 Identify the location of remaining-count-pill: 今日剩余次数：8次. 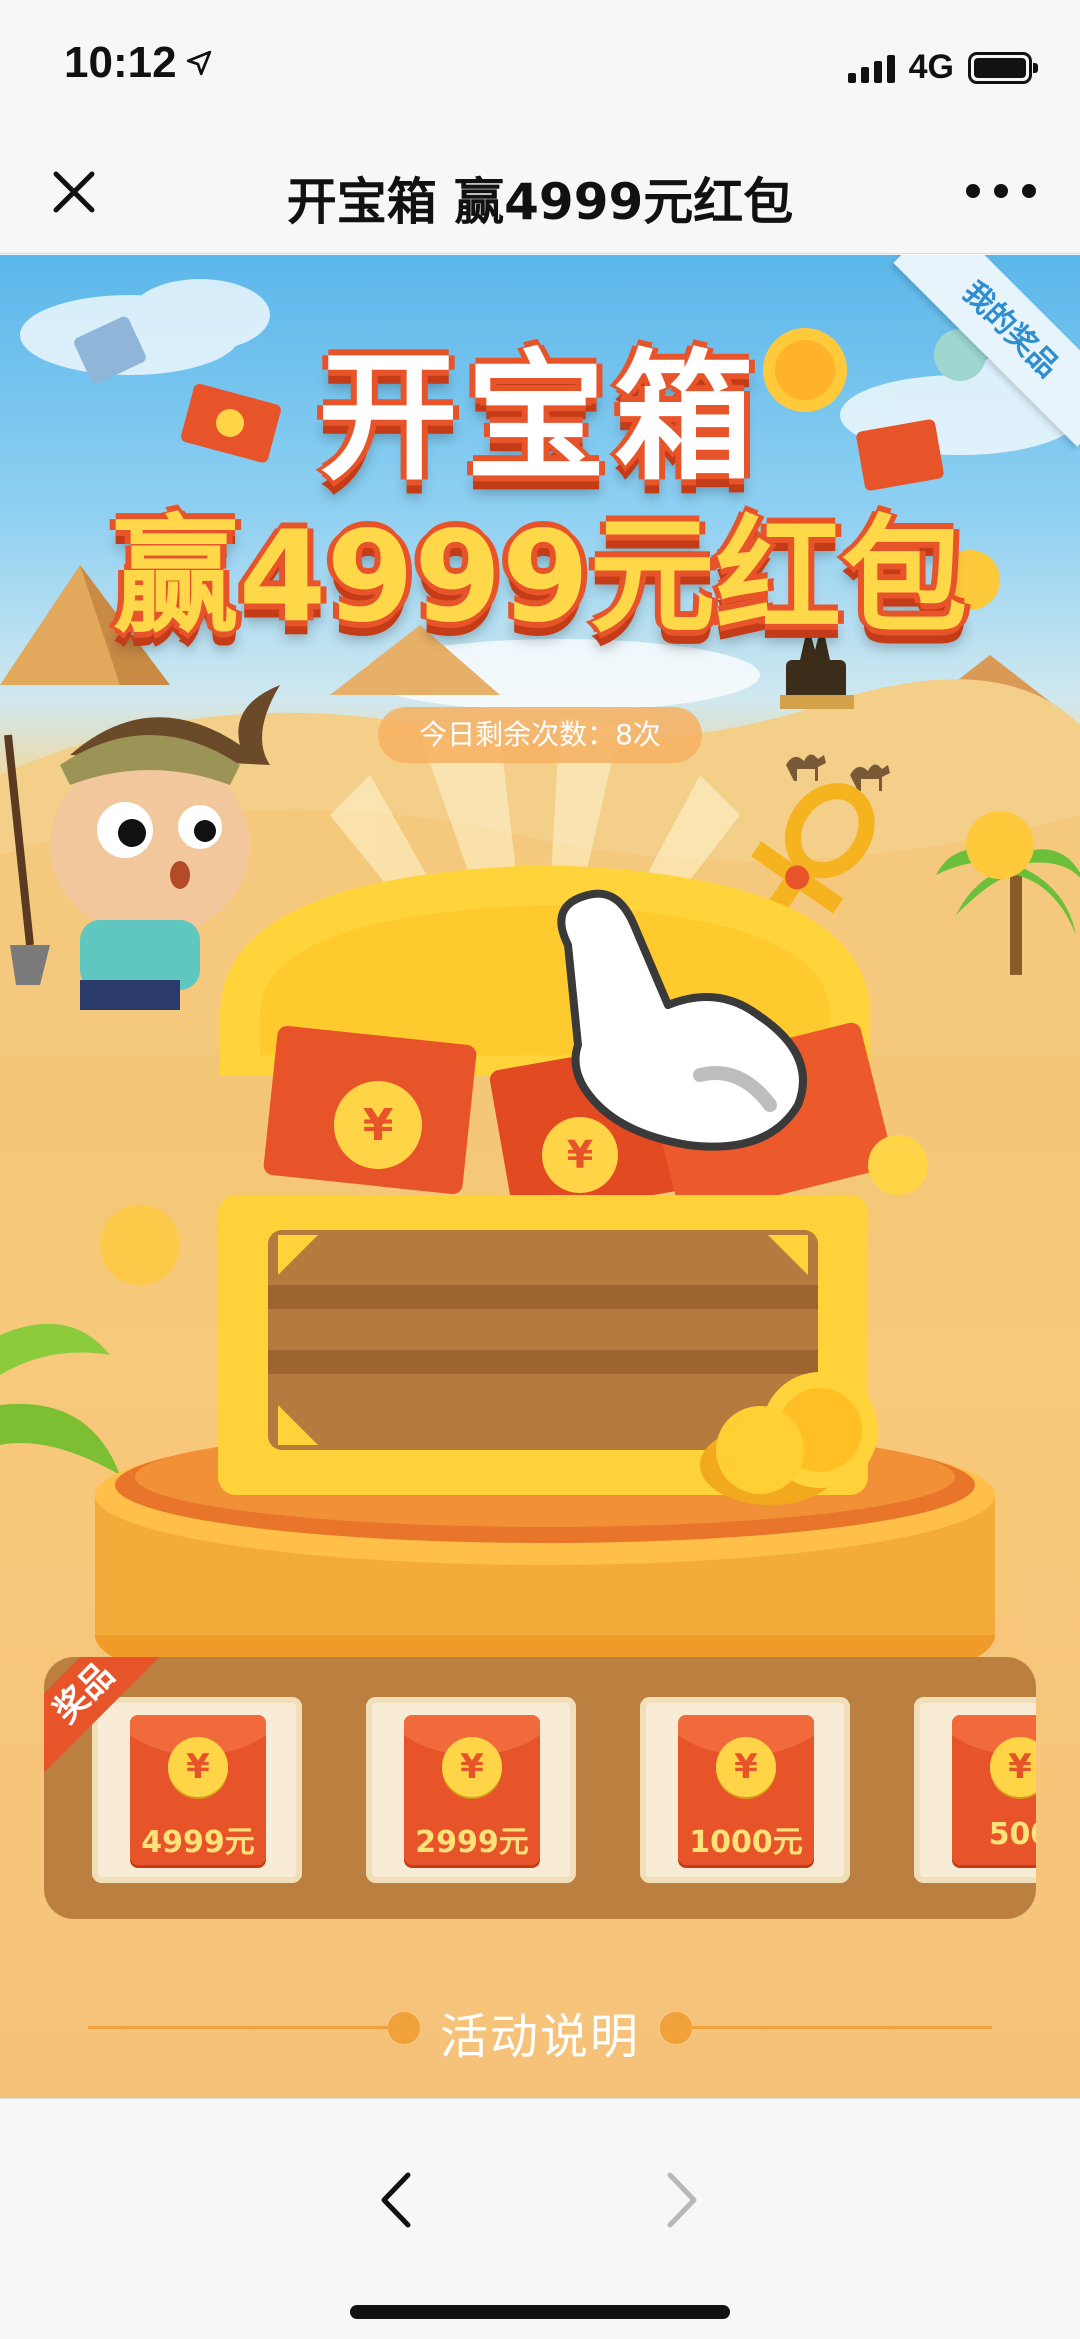
(540, 735).